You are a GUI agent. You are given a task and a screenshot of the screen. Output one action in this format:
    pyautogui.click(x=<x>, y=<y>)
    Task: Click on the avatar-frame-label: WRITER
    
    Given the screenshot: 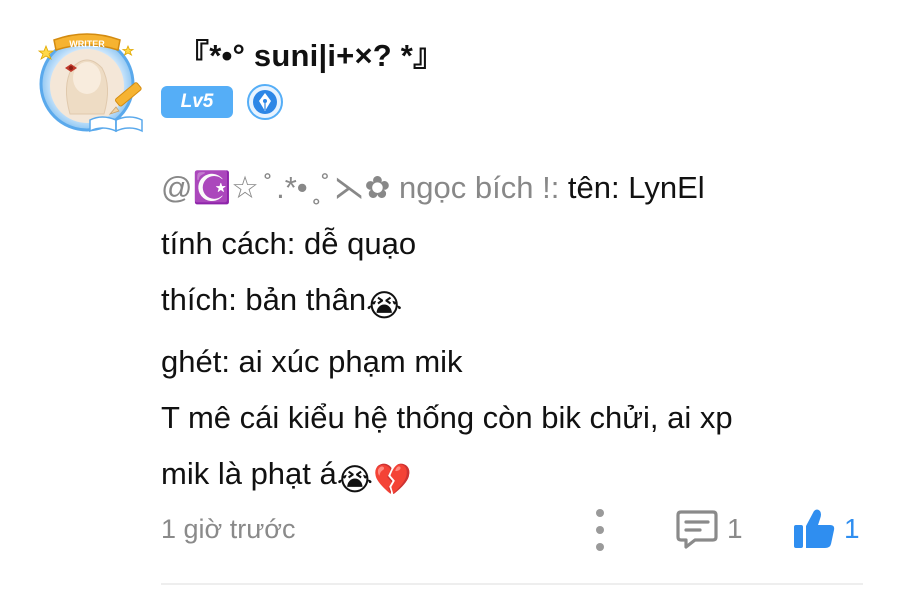 What is the action you would take?
    pyautogui.click(x=87, y=44)
    